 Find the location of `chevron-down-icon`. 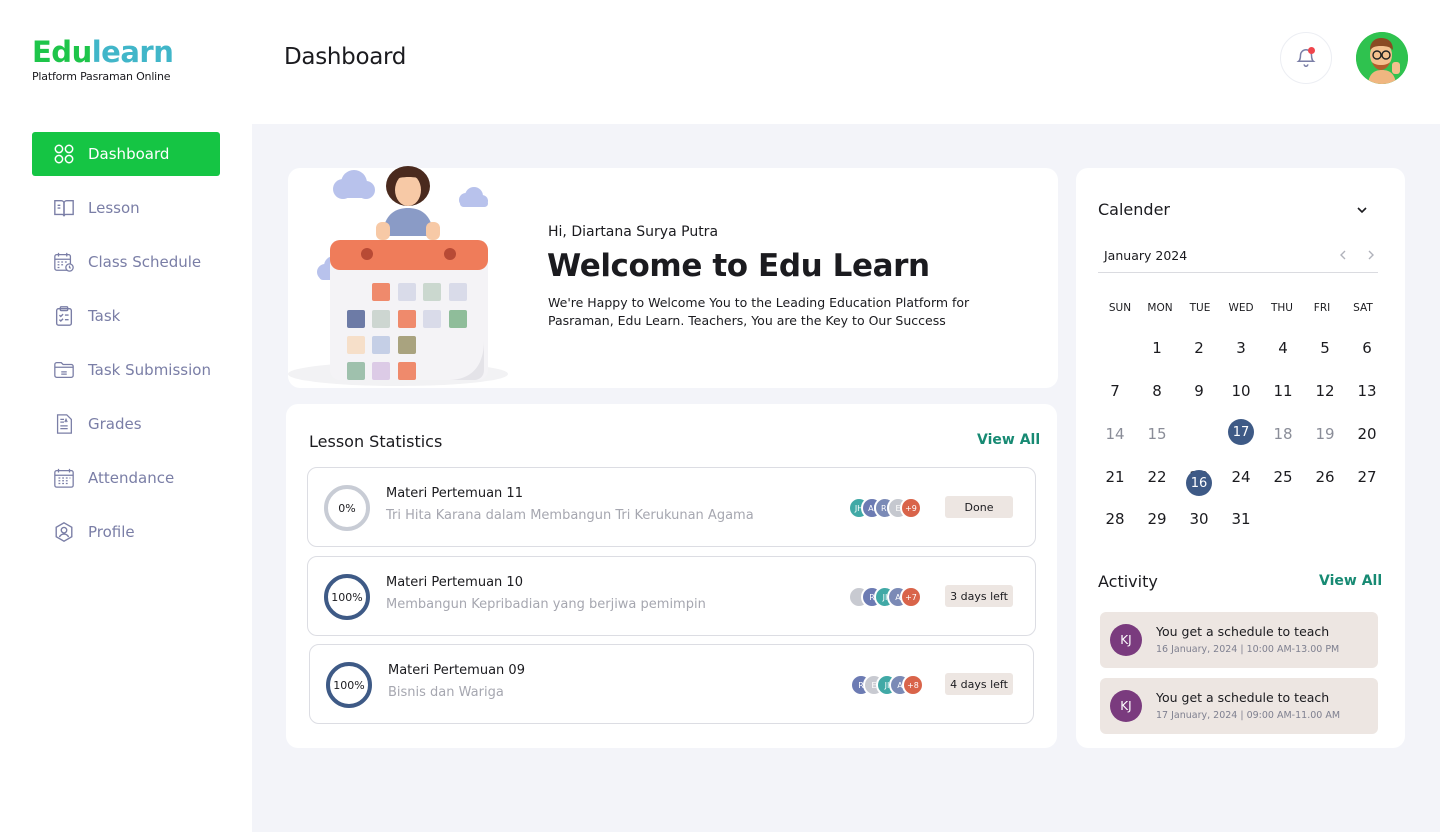

chevron-down-icon is located at coordinates (1362, 210).